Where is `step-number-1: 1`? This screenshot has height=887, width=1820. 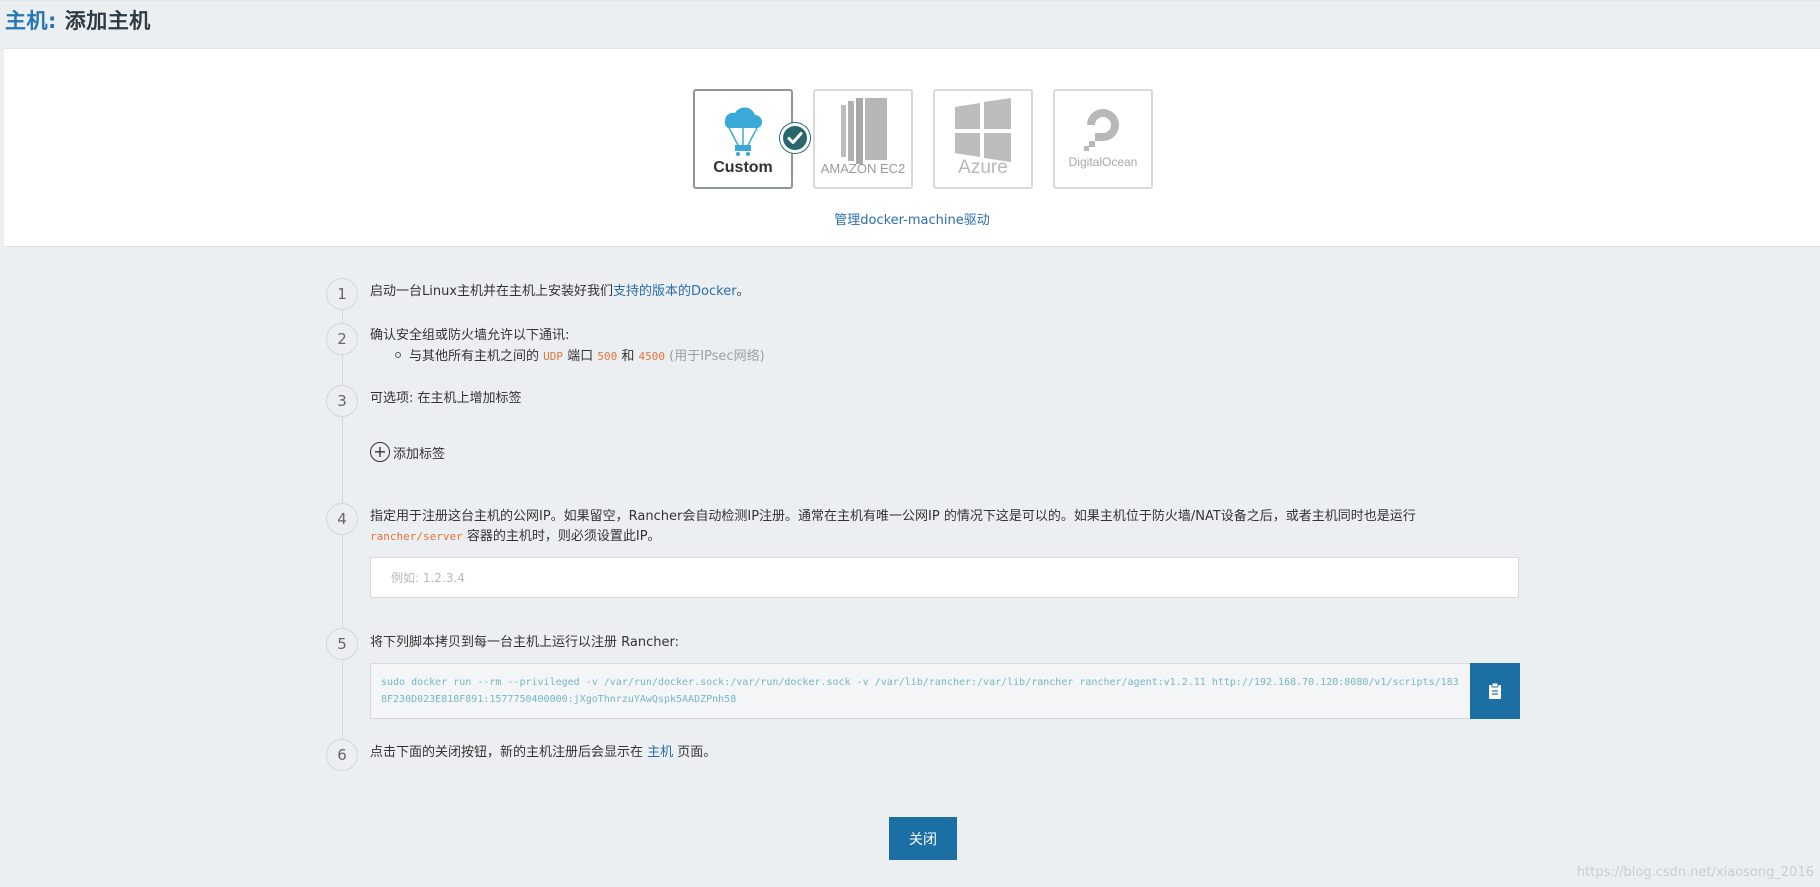 step-number-1: 1 is located at coordinates (342, 294).